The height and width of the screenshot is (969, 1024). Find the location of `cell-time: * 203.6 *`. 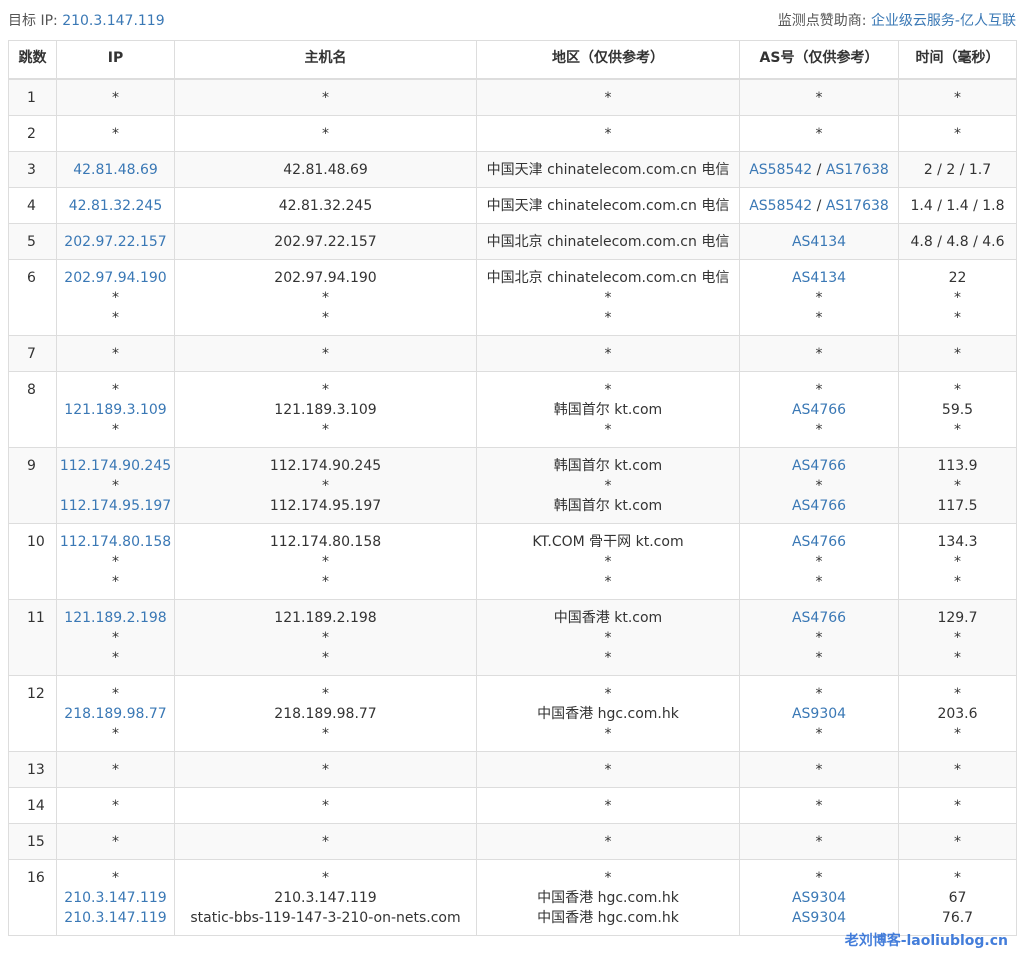

cell-time: * 203.6 * is located at coordinates (957, 713).